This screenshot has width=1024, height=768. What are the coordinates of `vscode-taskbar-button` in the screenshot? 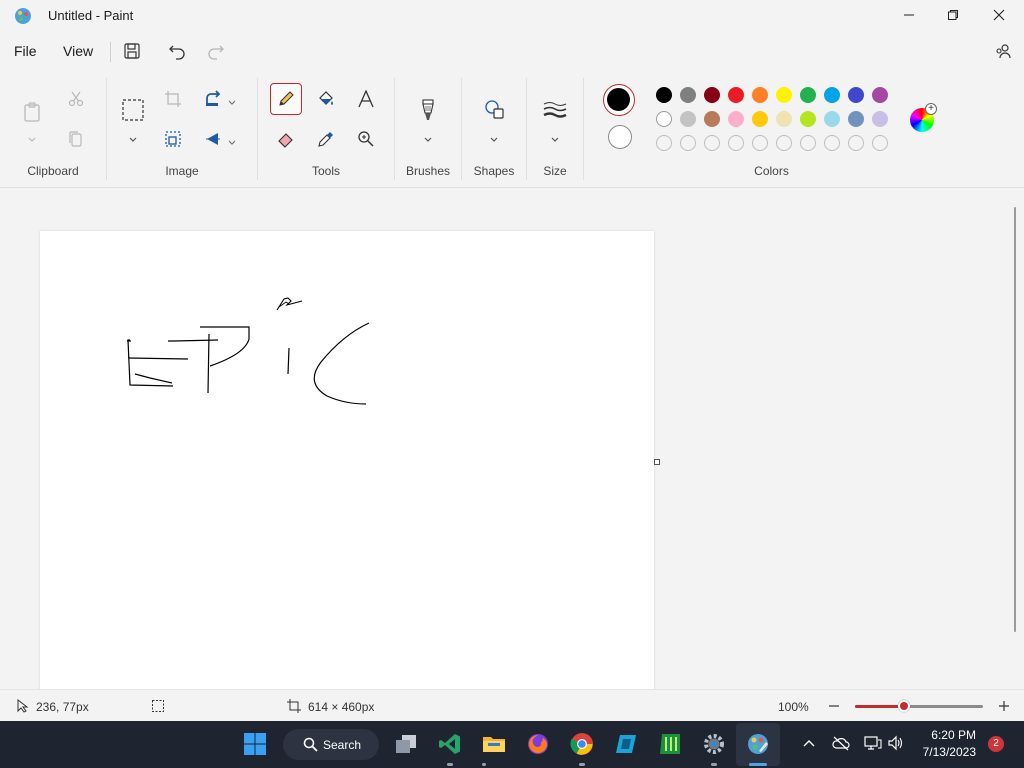 It's located at (450, 744).